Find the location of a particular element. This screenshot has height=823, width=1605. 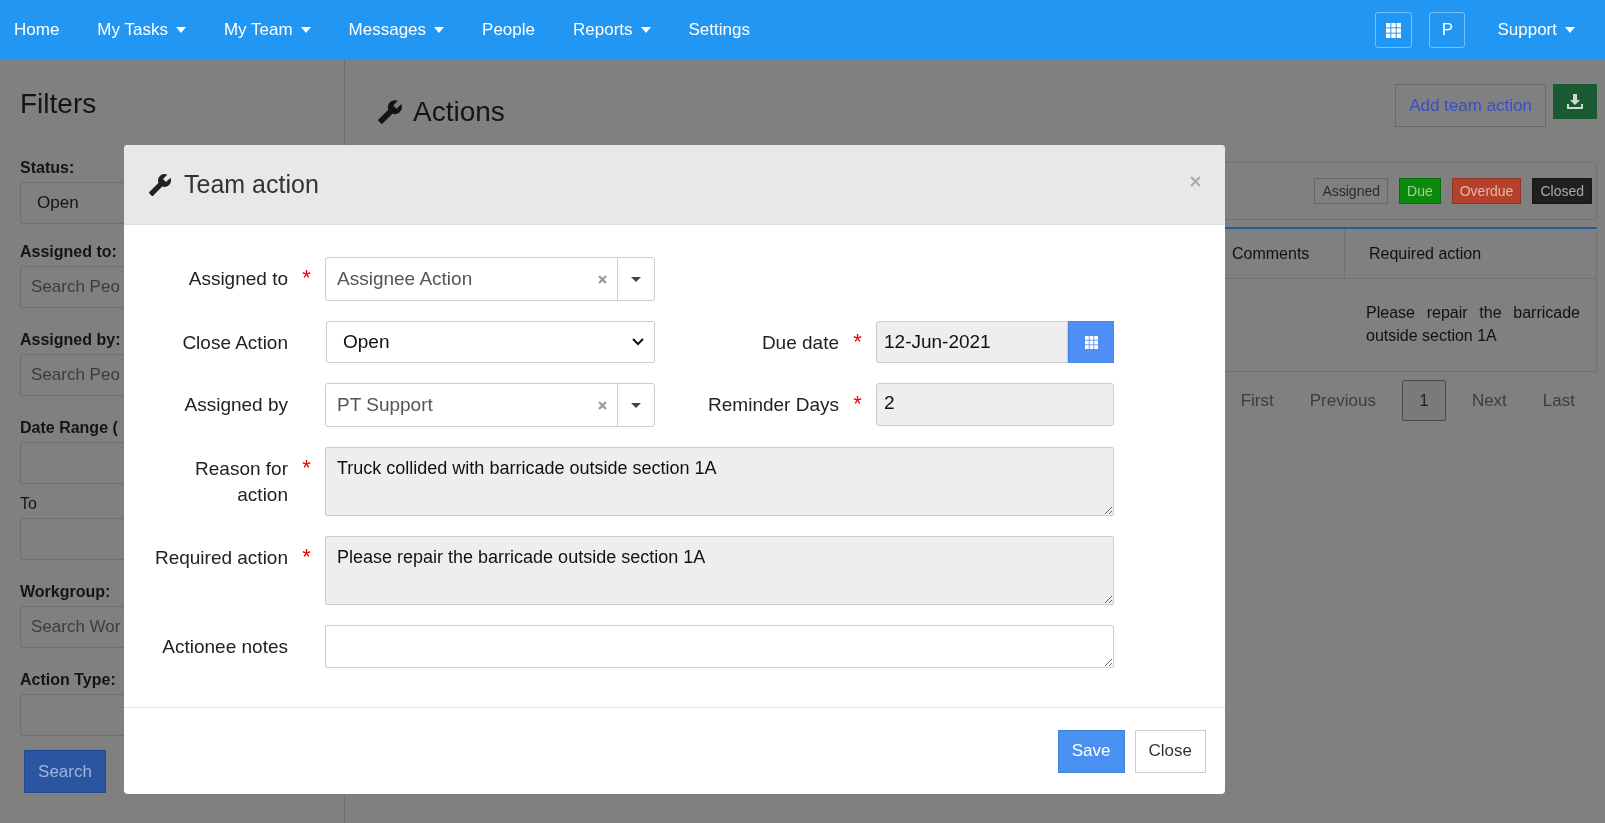

column-header: Comments is located at coordinates (1271, 253).